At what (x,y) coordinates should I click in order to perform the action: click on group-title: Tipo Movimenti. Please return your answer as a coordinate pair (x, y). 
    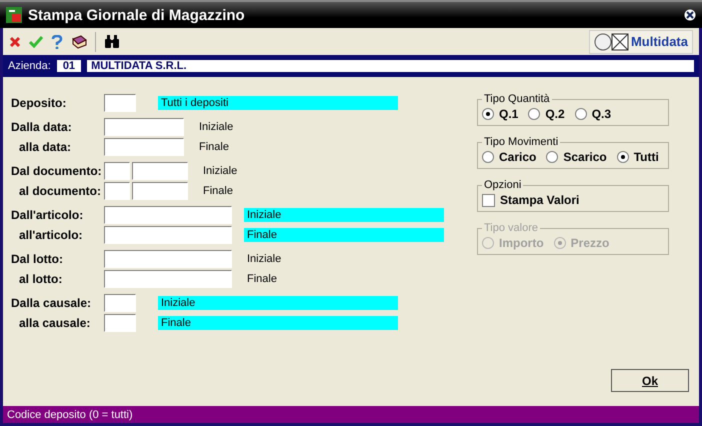
    Looking at the image, I should click on (521, 142).